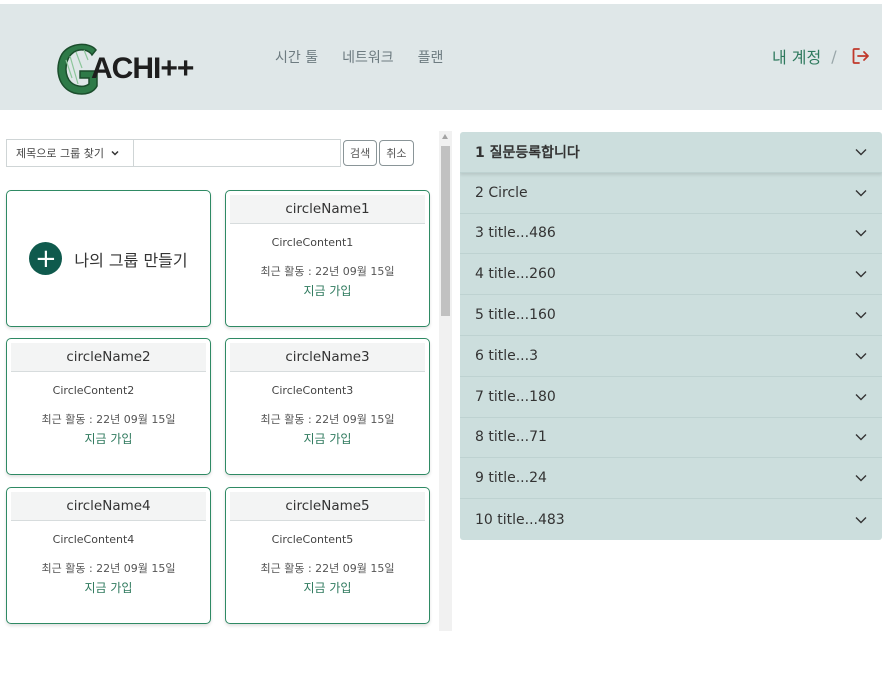 The image size is (882, 673). I want to click on accordion-item-label: 1 질문등록합니다, so click(527, 152).